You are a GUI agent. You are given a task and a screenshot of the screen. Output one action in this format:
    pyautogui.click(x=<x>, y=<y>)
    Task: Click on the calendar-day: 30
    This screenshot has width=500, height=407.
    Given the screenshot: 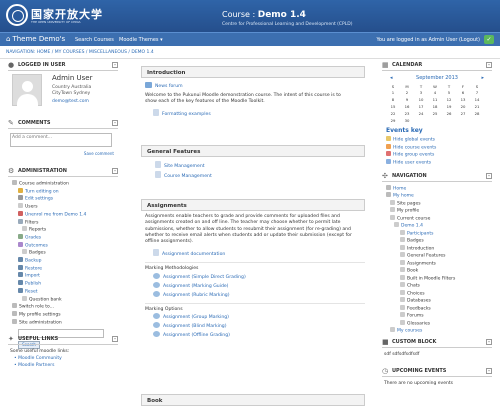 What is the action you would take?
    pyautogui.click(x=407, y=120)
    